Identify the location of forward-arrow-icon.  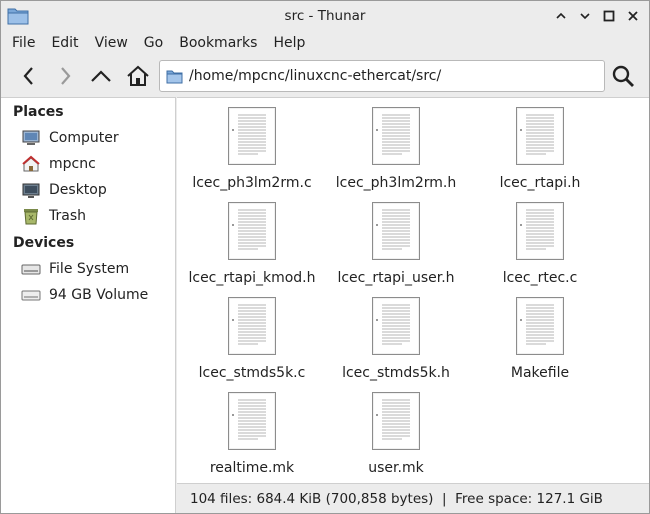
(65, 76).